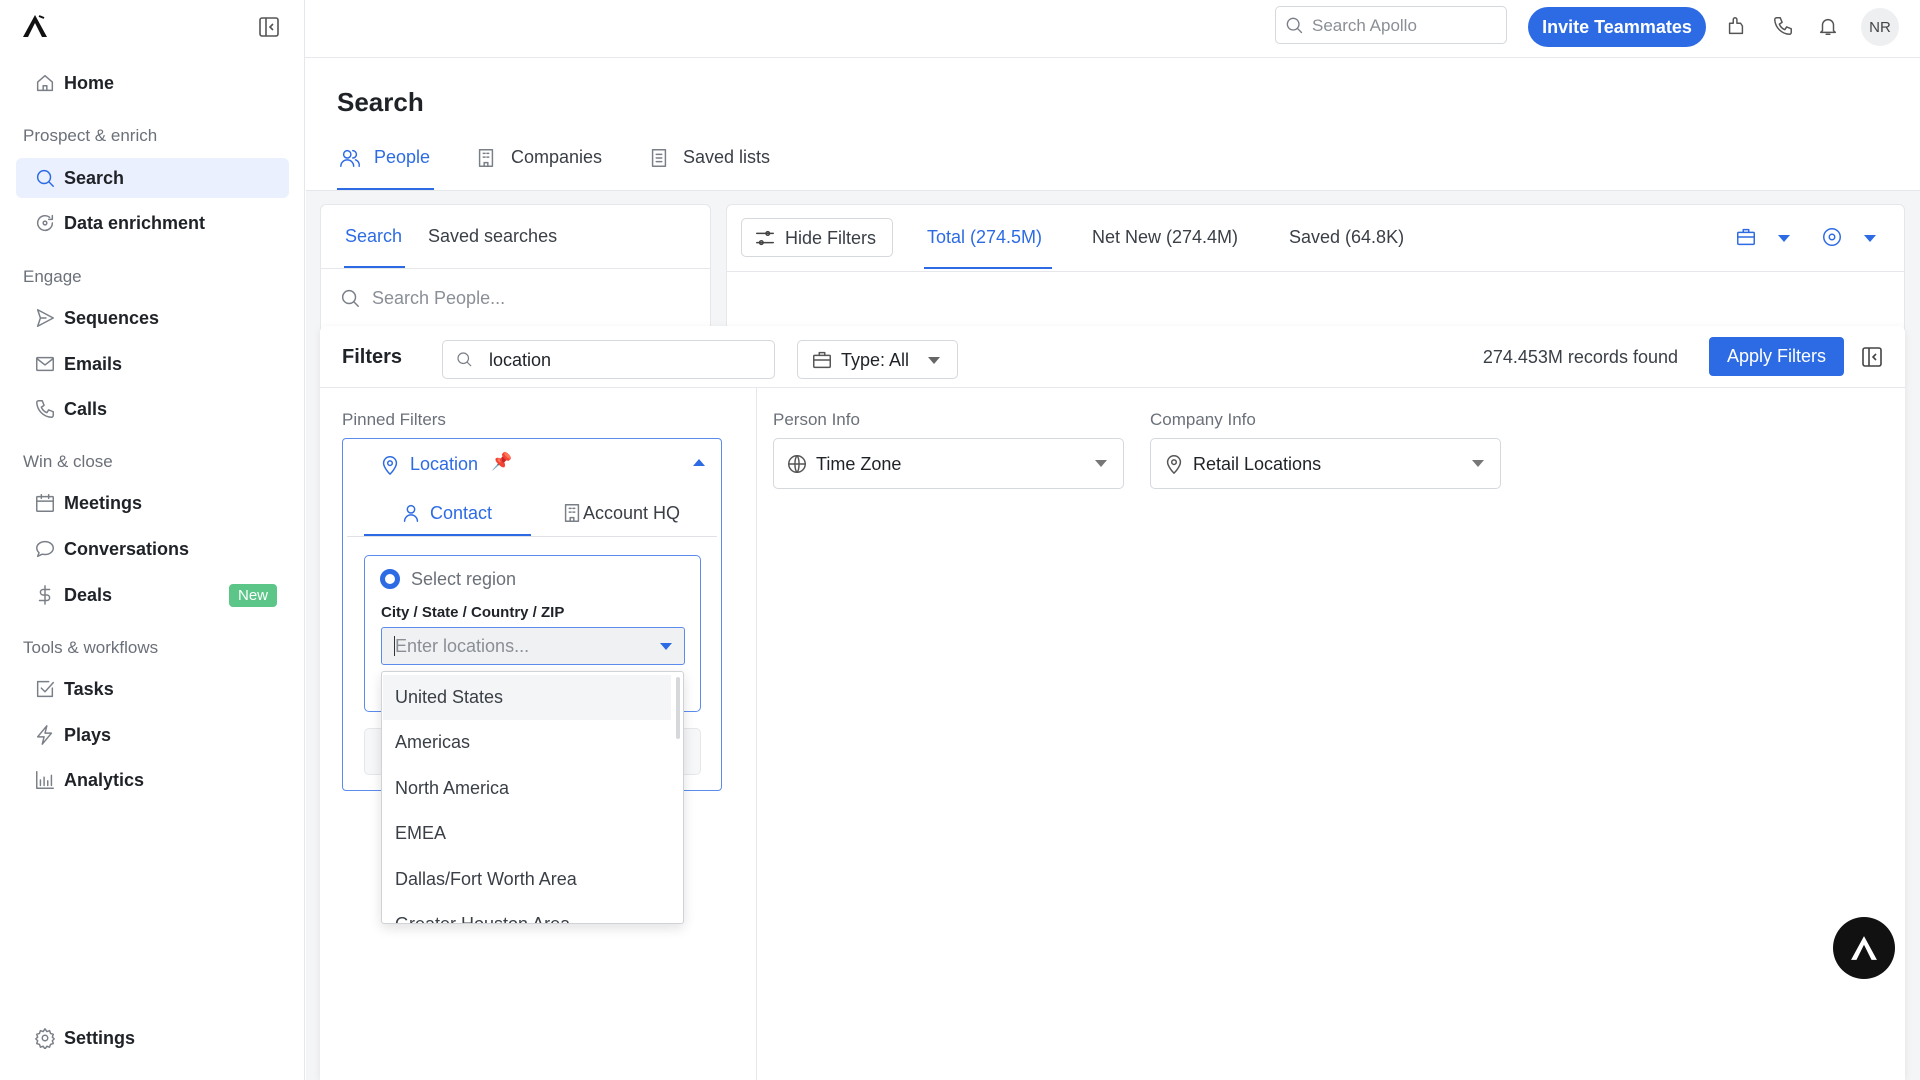 This screenshot has width=1920, height=1080. Describe the element at coordinates (527, 879) in the screenshot. I see `dropdown-option: Dallas/Fort Worth Area` at that location.